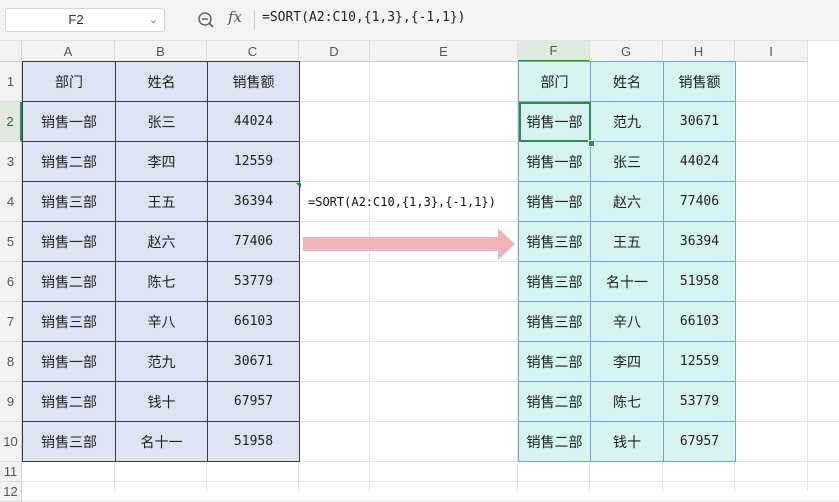 Image resolution: width=839 pixels, height=502 pixels. Describe the element at coordinates (85, 20) in the screenshot. I see `name-box: F2 ⌄` at that location.